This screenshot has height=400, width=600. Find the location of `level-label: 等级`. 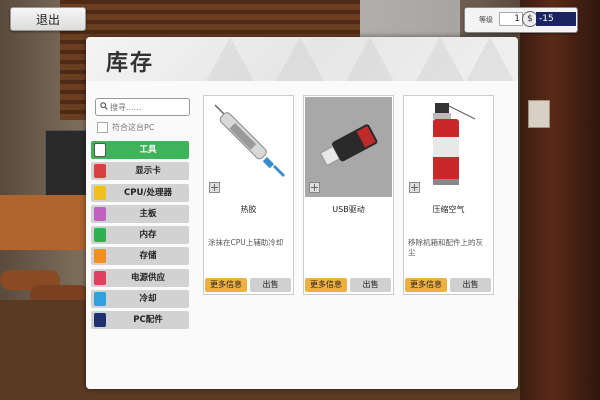

level-label: 等级 is located at coordinates (486, 20).